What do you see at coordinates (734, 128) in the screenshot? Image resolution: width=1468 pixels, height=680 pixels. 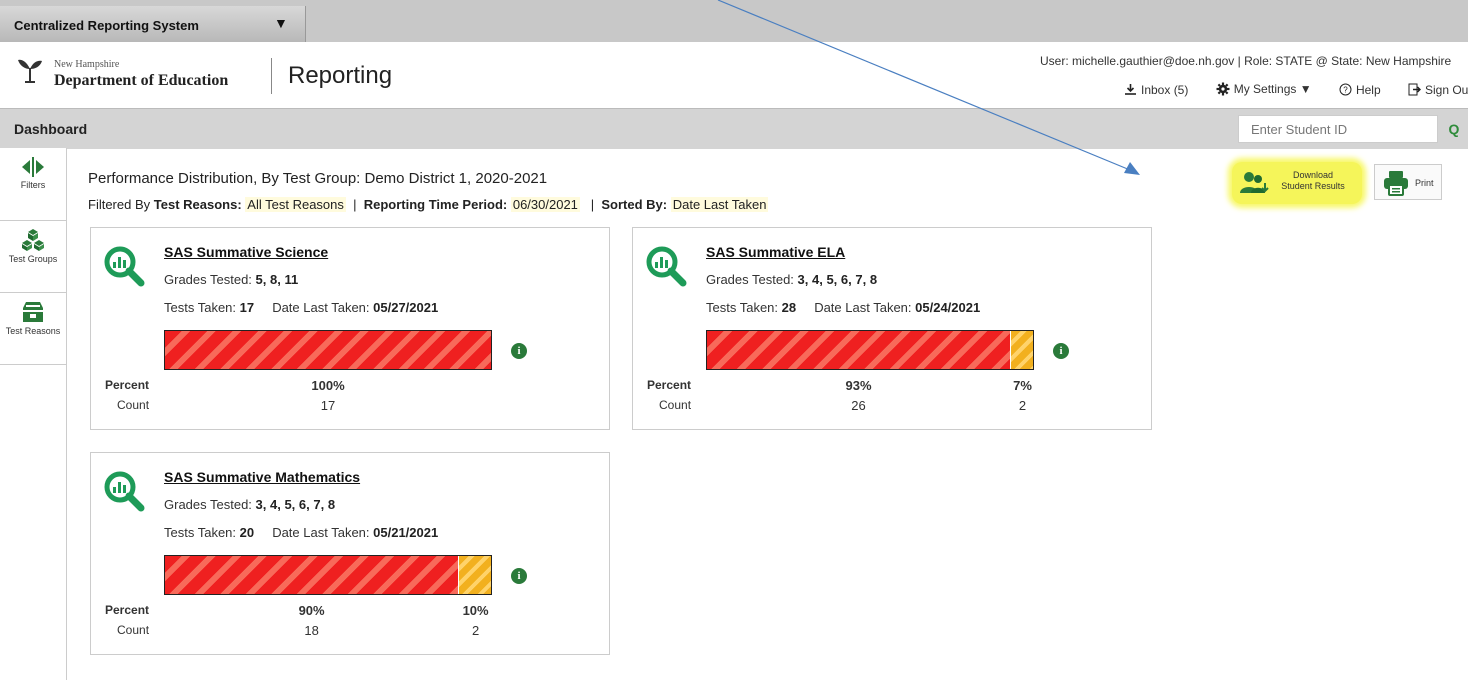 I see `dashboard-bar: Dashboard Q` at bounding box center [734, 128].